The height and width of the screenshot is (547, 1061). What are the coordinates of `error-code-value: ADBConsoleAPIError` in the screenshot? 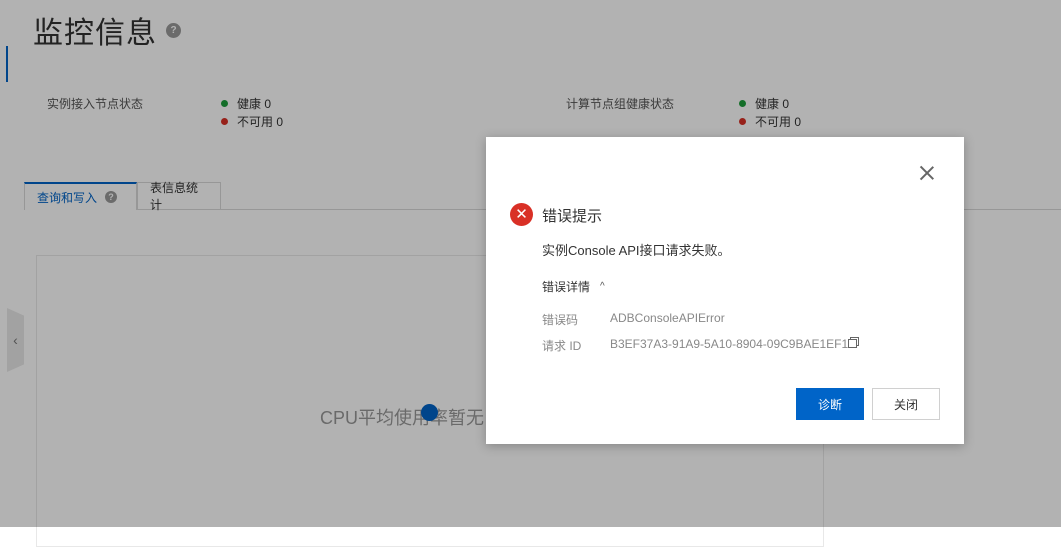 It's located at (667, 318).